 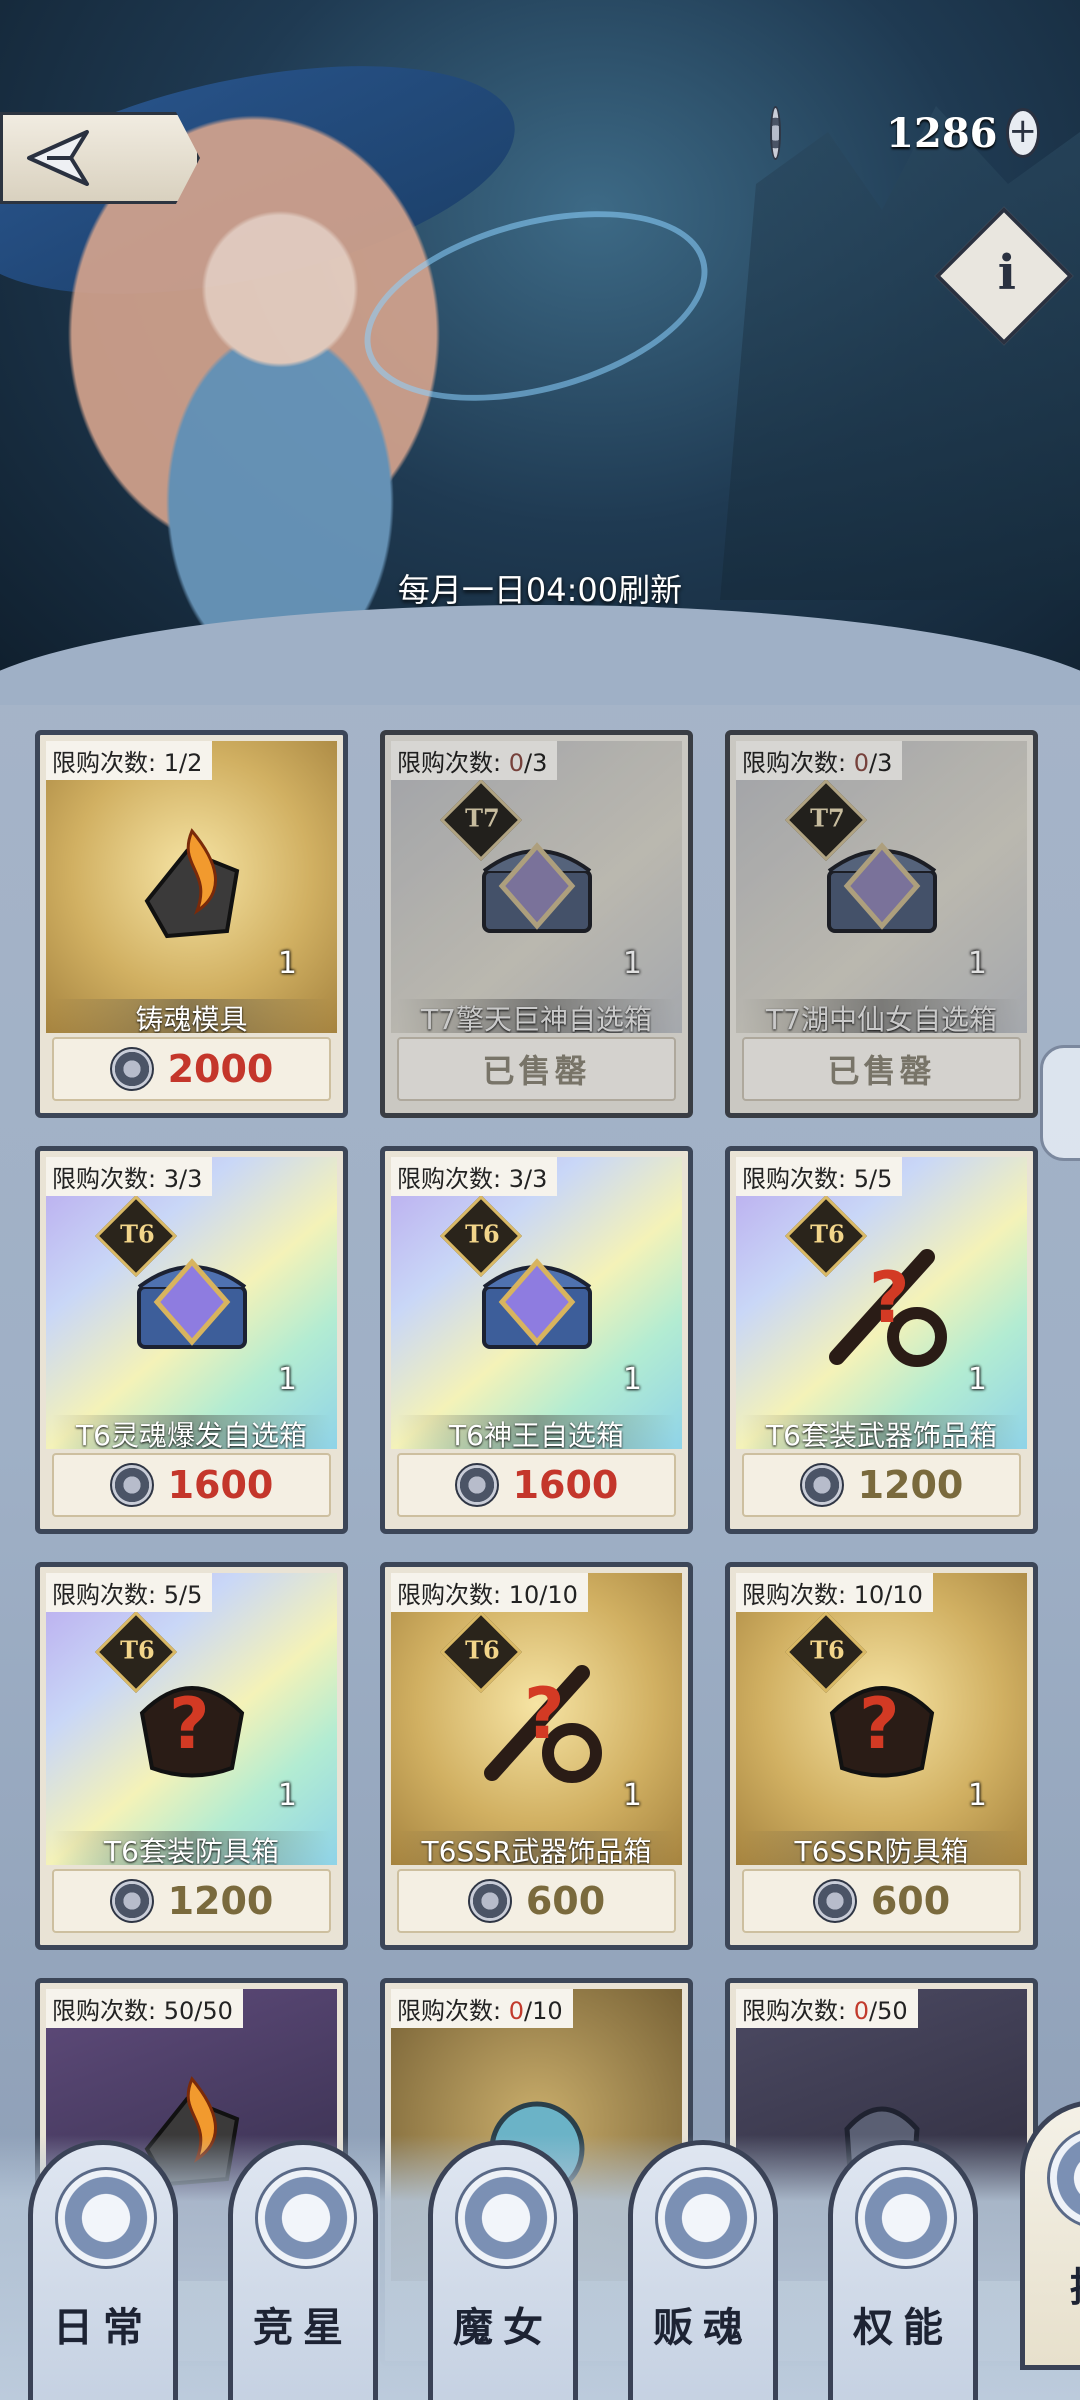 I want to click on item-art-background: 1 铸魂模具, so click(x=191, y=887).